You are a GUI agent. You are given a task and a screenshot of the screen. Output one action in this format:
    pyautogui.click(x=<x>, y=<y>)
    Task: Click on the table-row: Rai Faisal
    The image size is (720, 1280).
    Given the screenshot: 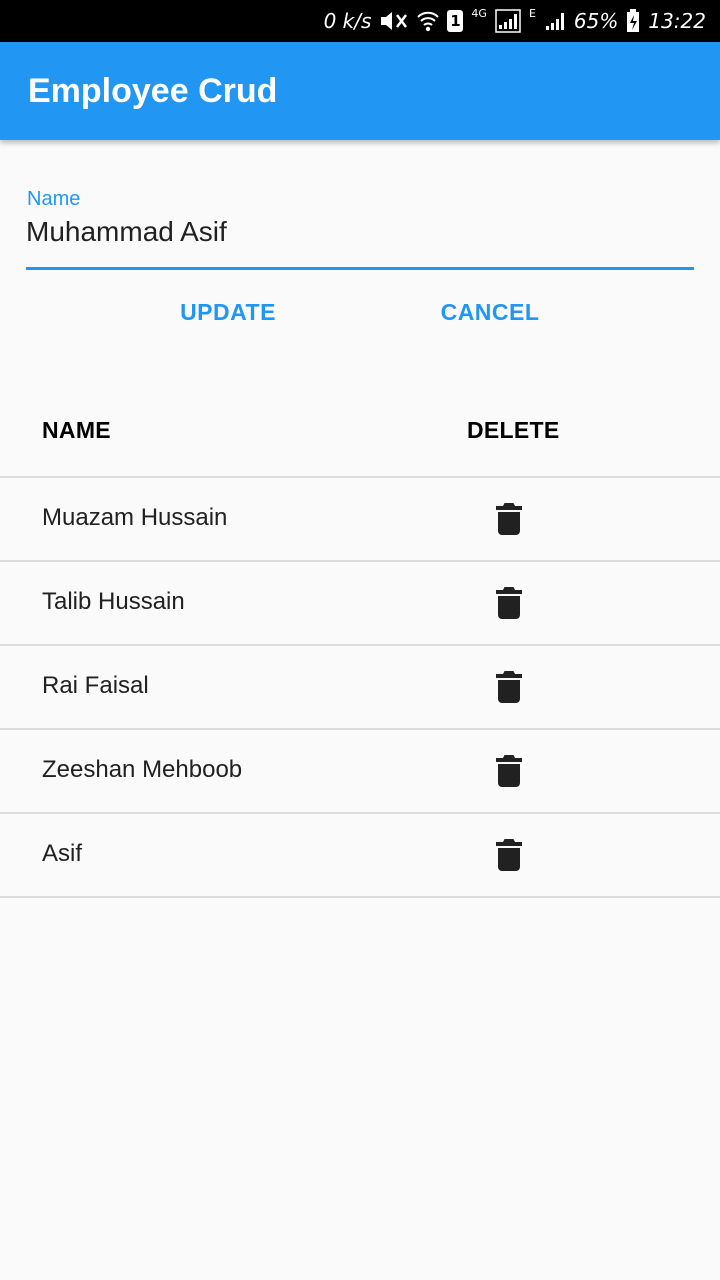 What is the action you would take?
    pyautogui.click(x=360, y=688)
    